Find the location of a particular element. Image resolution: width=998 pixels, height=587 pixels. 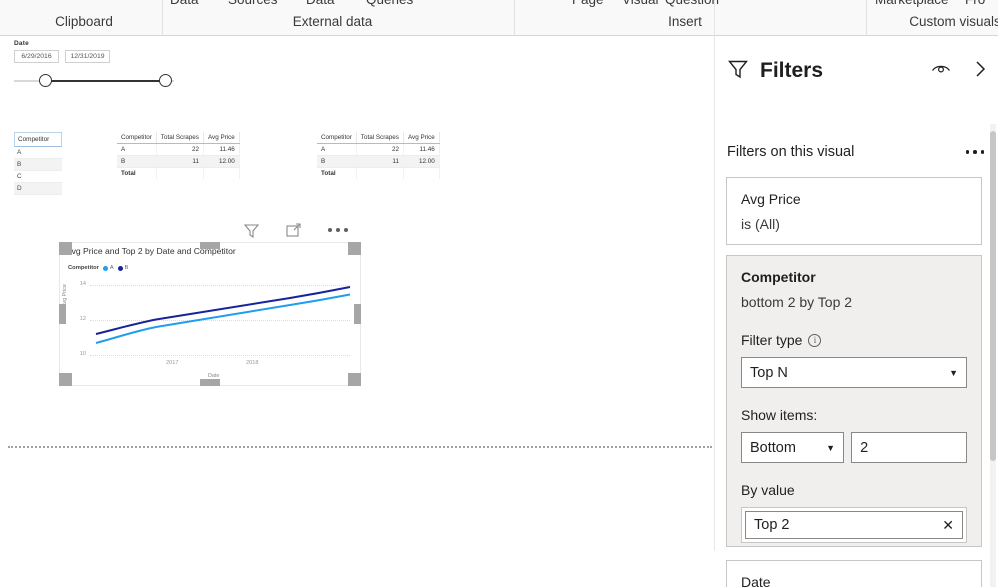

filters-section-more-icon is located at coordinates (974, 152).